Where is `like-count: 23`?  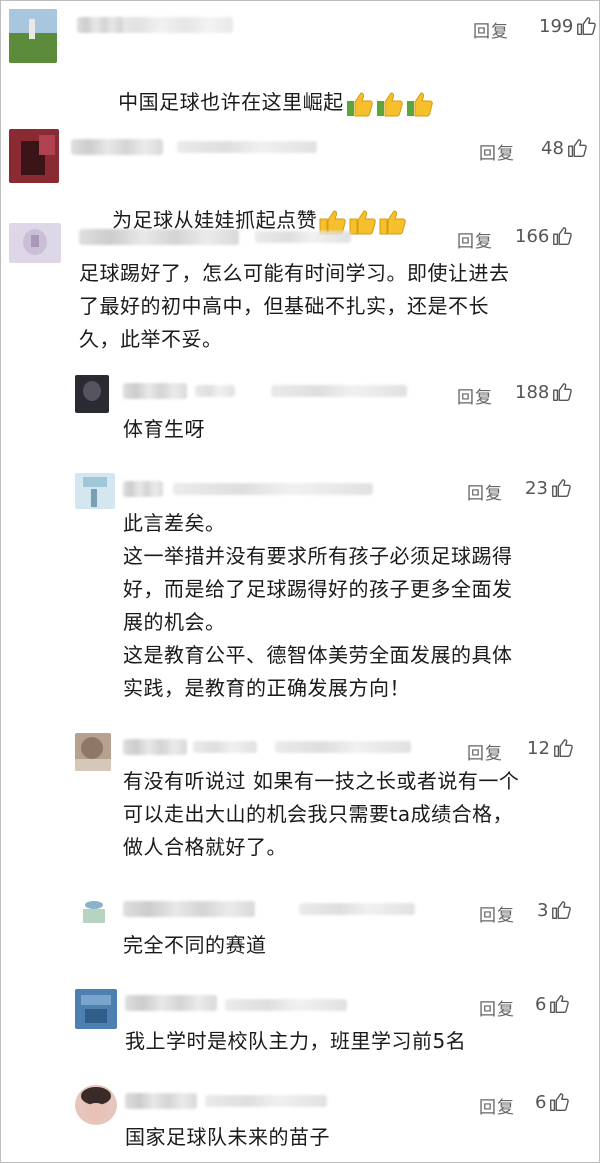
like-count: 23 is located at coordinates (536, 488).